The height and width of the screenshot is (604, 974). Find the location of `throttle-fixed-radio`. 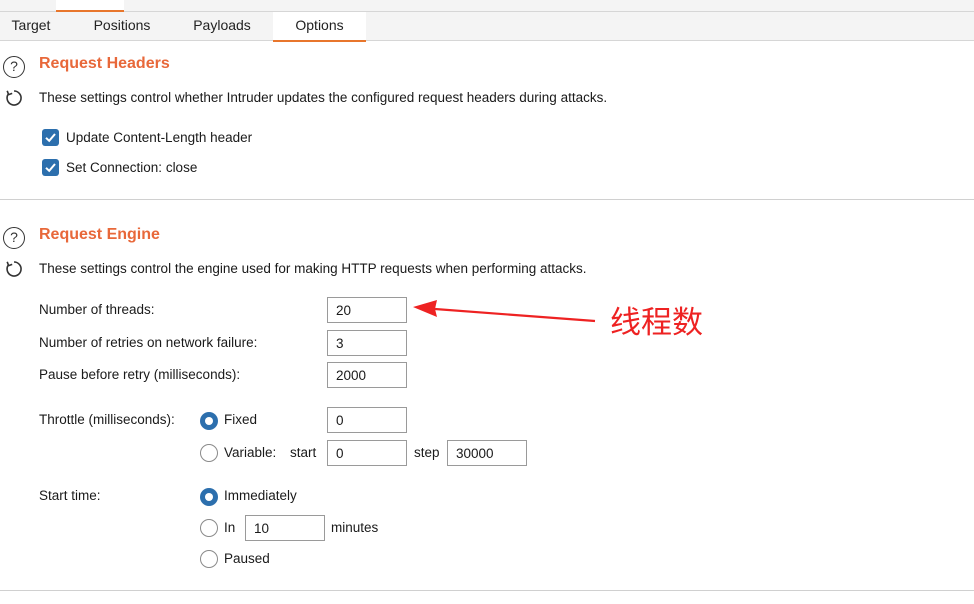

throttle-fixed-radio is located at coordinates (209, 421).